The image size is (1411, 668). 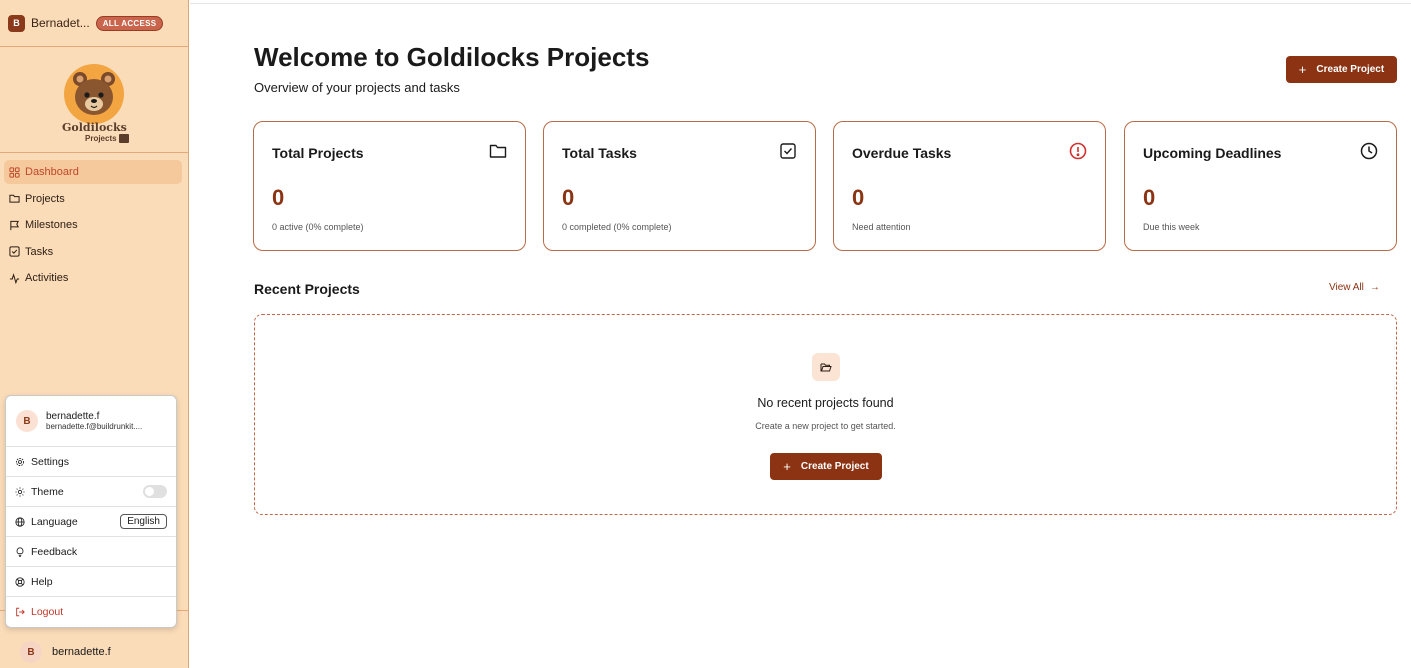 I want to click on notebook-icon, so click(x=123, y=138).